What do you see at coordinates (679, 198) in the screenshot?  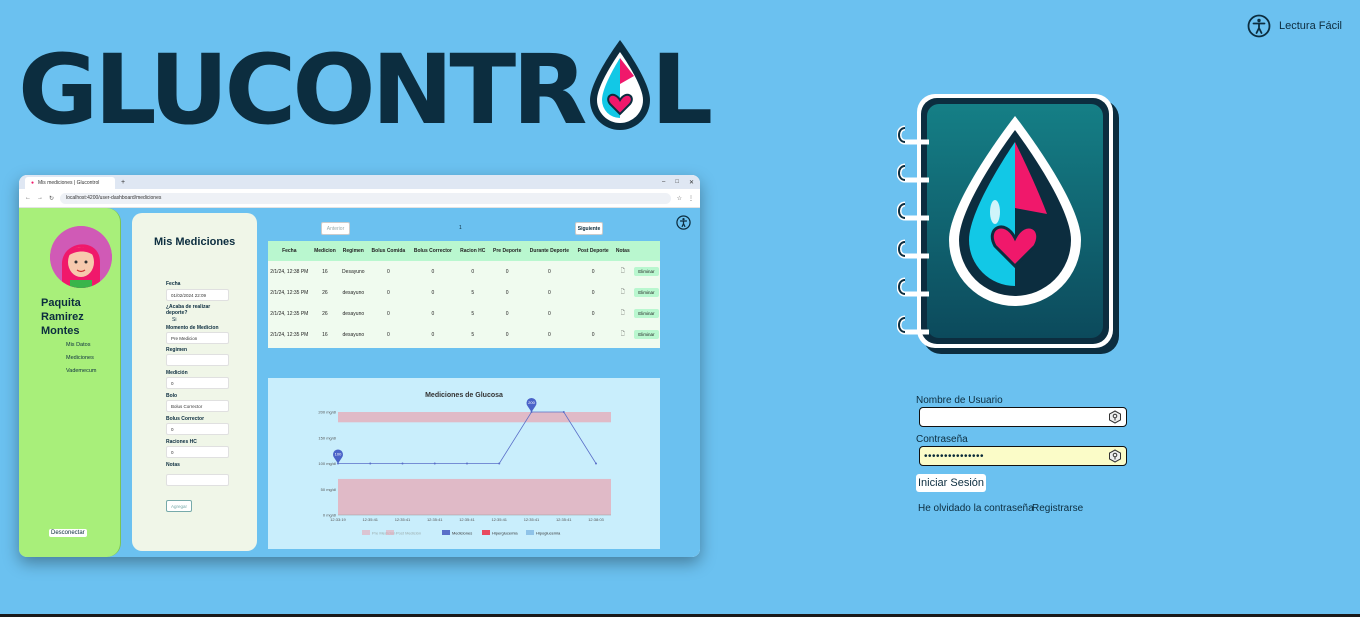 I see `star-icon: ☆` at bounding box center [679, 198].